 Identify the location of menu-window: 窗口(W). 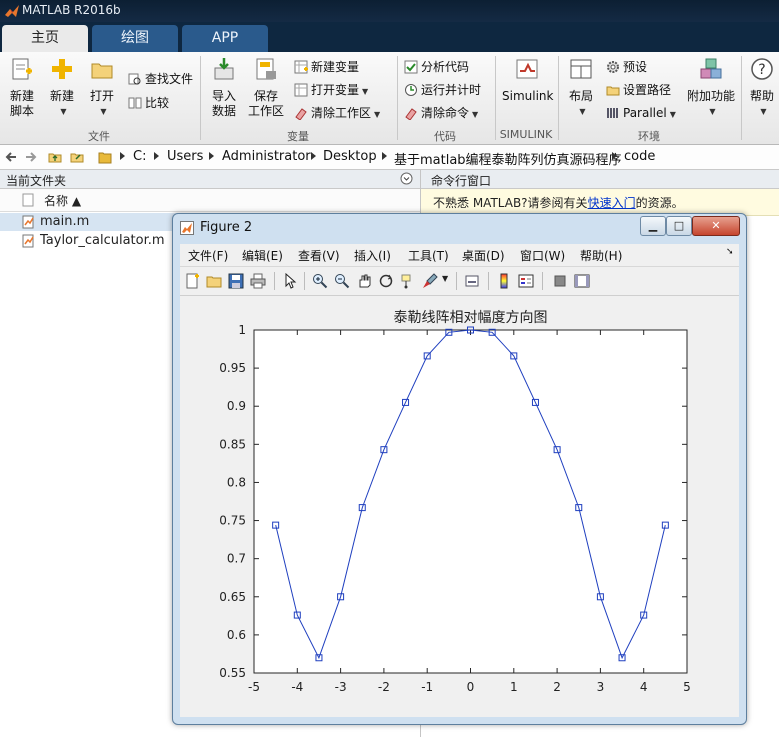
(542, 255).